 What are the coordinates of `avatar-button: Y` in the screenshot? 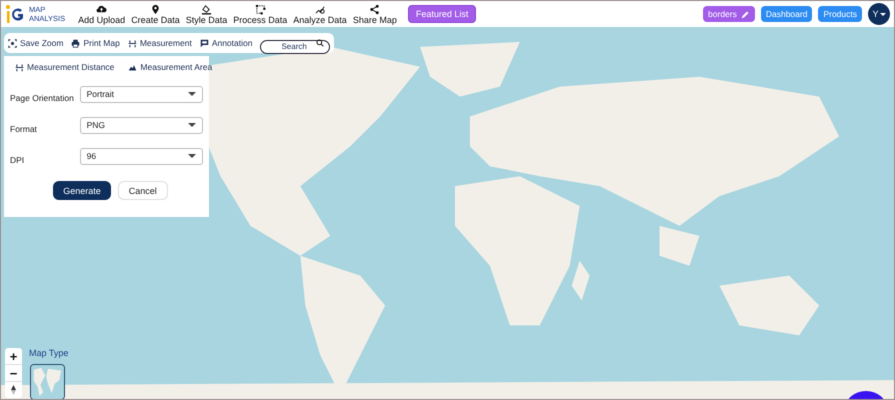 It's located at (879, 14).